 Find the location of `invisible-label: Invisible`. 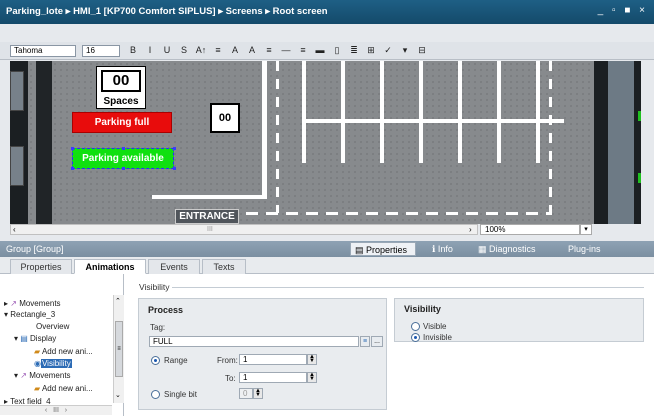

invisible-label: Invisible is located at coordinates (437, 337).